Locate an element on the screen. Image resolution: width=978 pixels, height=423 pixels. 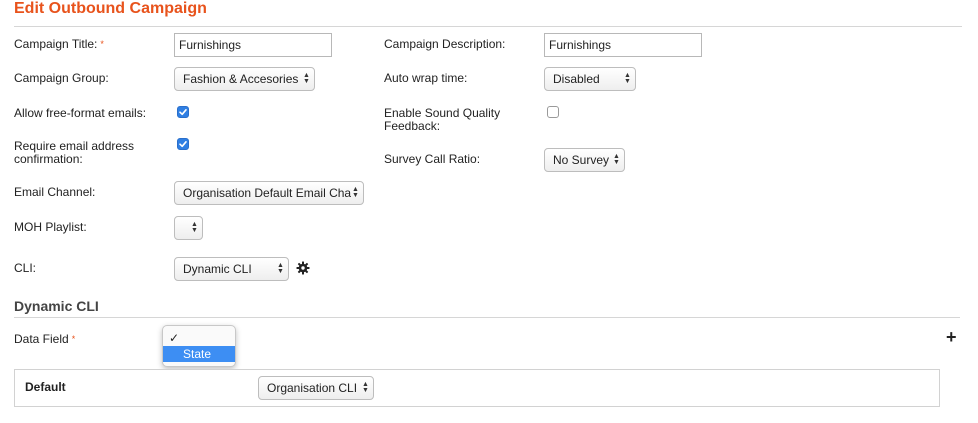
cli-select: Dynamic CLI ▲ ▼ is located at coordinates (231, 269).